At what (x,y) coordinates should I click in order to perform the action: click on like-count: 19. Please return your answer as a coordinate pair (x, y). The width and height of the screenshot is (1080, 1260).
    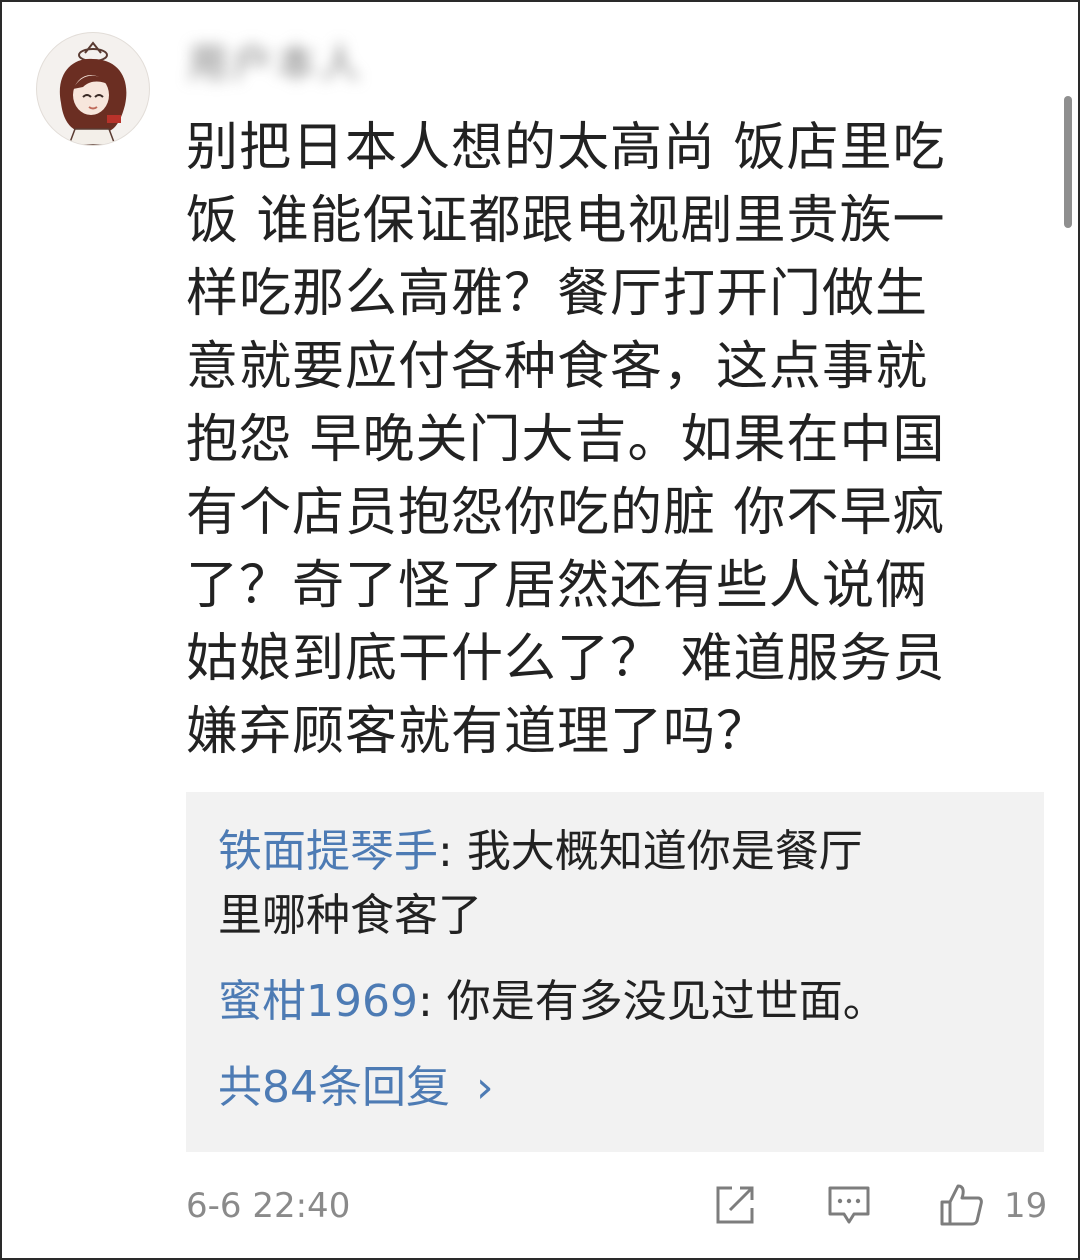
    Looking at the image, I should click on (1026, 1206).